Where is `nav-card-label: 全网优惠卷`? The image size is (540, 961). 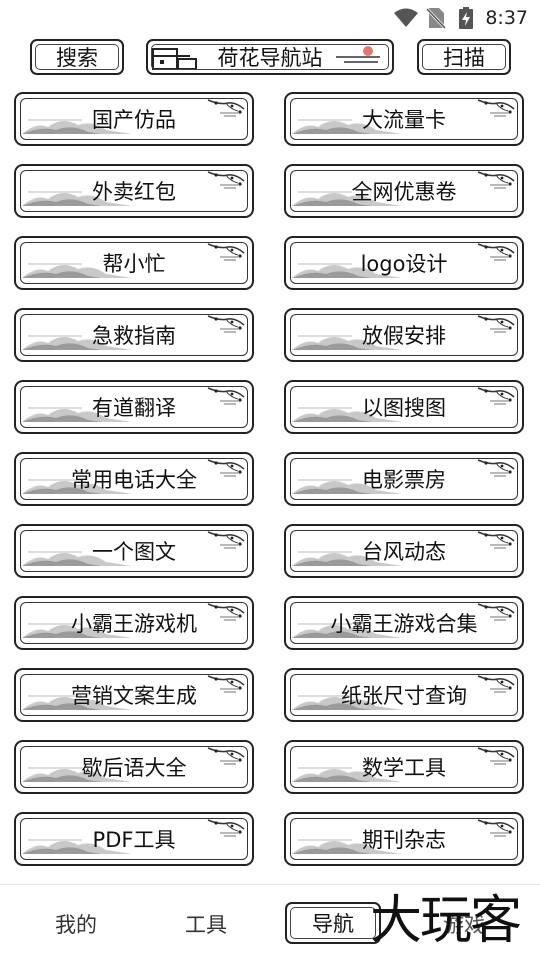 nav-card-label: 全网优惠卷 is located at coordinates (404, 192).